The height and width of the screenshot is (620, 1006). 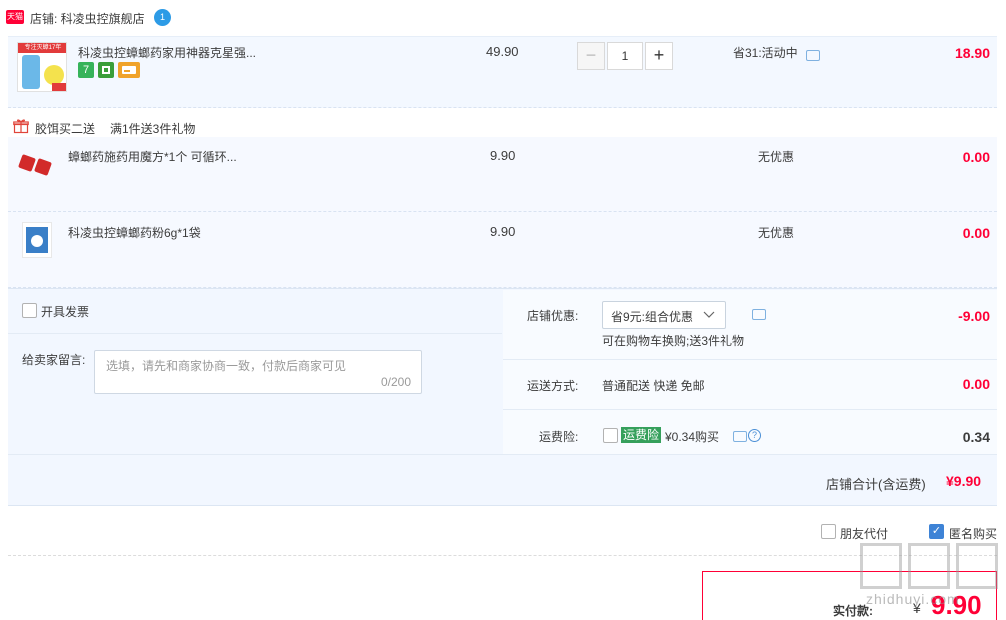 I want to click on friend-pay-checkbox, so click(x=828, y=531).